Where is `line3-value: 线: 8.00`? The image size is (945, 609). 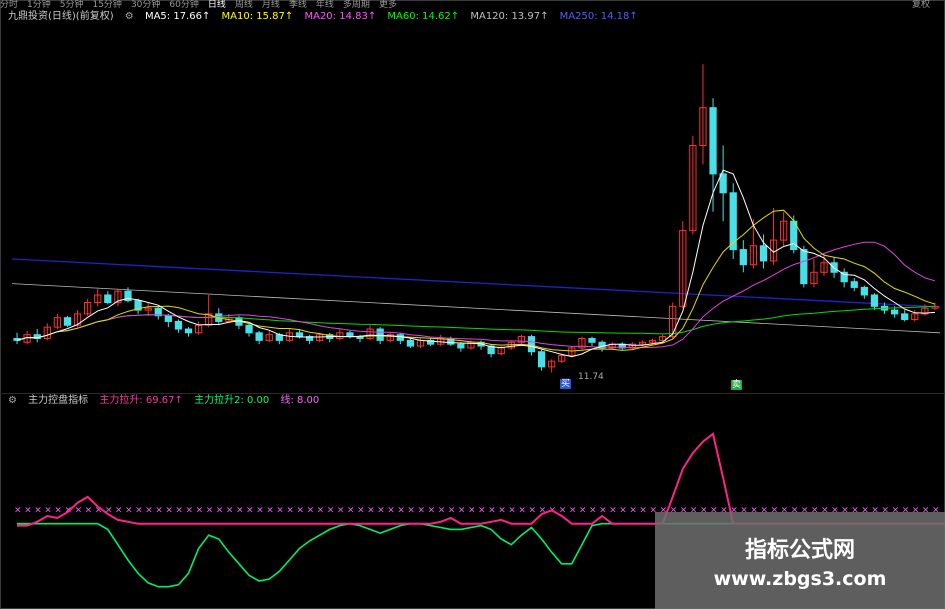 line3-value: 线: 8.00 is located at coordinates (300, 400).